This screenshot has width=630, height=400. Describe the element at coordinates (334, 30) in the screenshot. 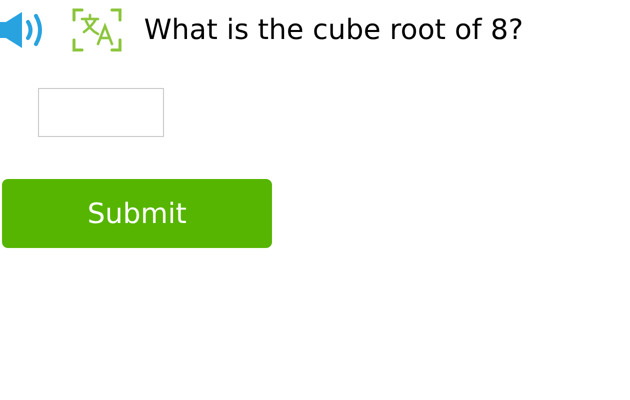

I see `question-text: What is the cube root of 8?` at that location.